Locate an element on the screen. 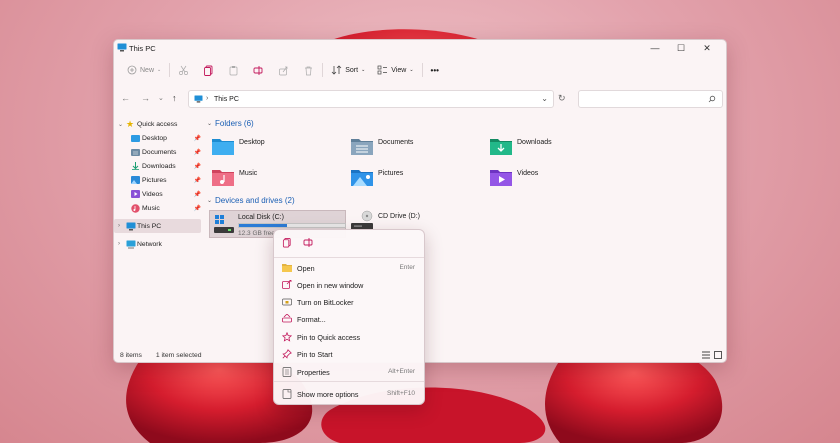 This screenshot has width=840, height=443. back-arrow-icon: ← is located at coordinates (125, 98).